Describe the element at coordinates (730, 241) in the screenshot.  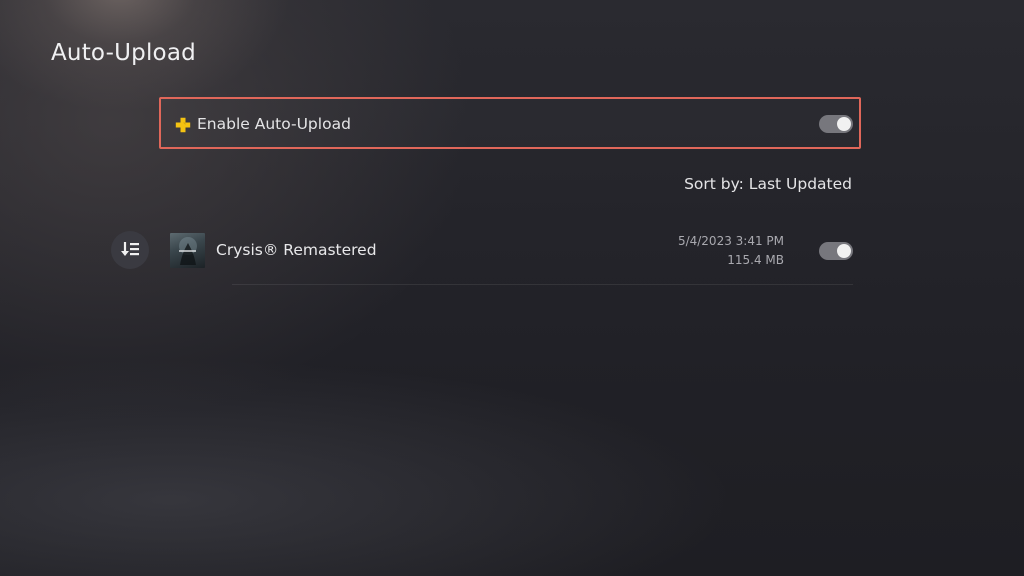
I see `game-last-updated: 5/4/2023 3:41 PM` at that location.